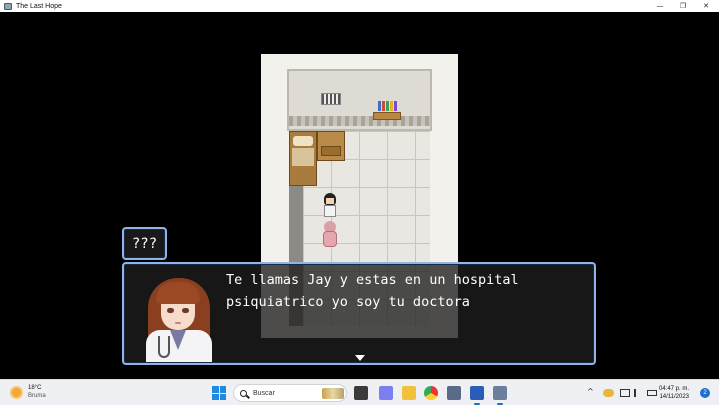 This screenshot has width=719, height=405. What do you see at coordinates (39, 6) in the screenshot?
I see `window-title: The Last Hope` at bounding box center [39, 6].